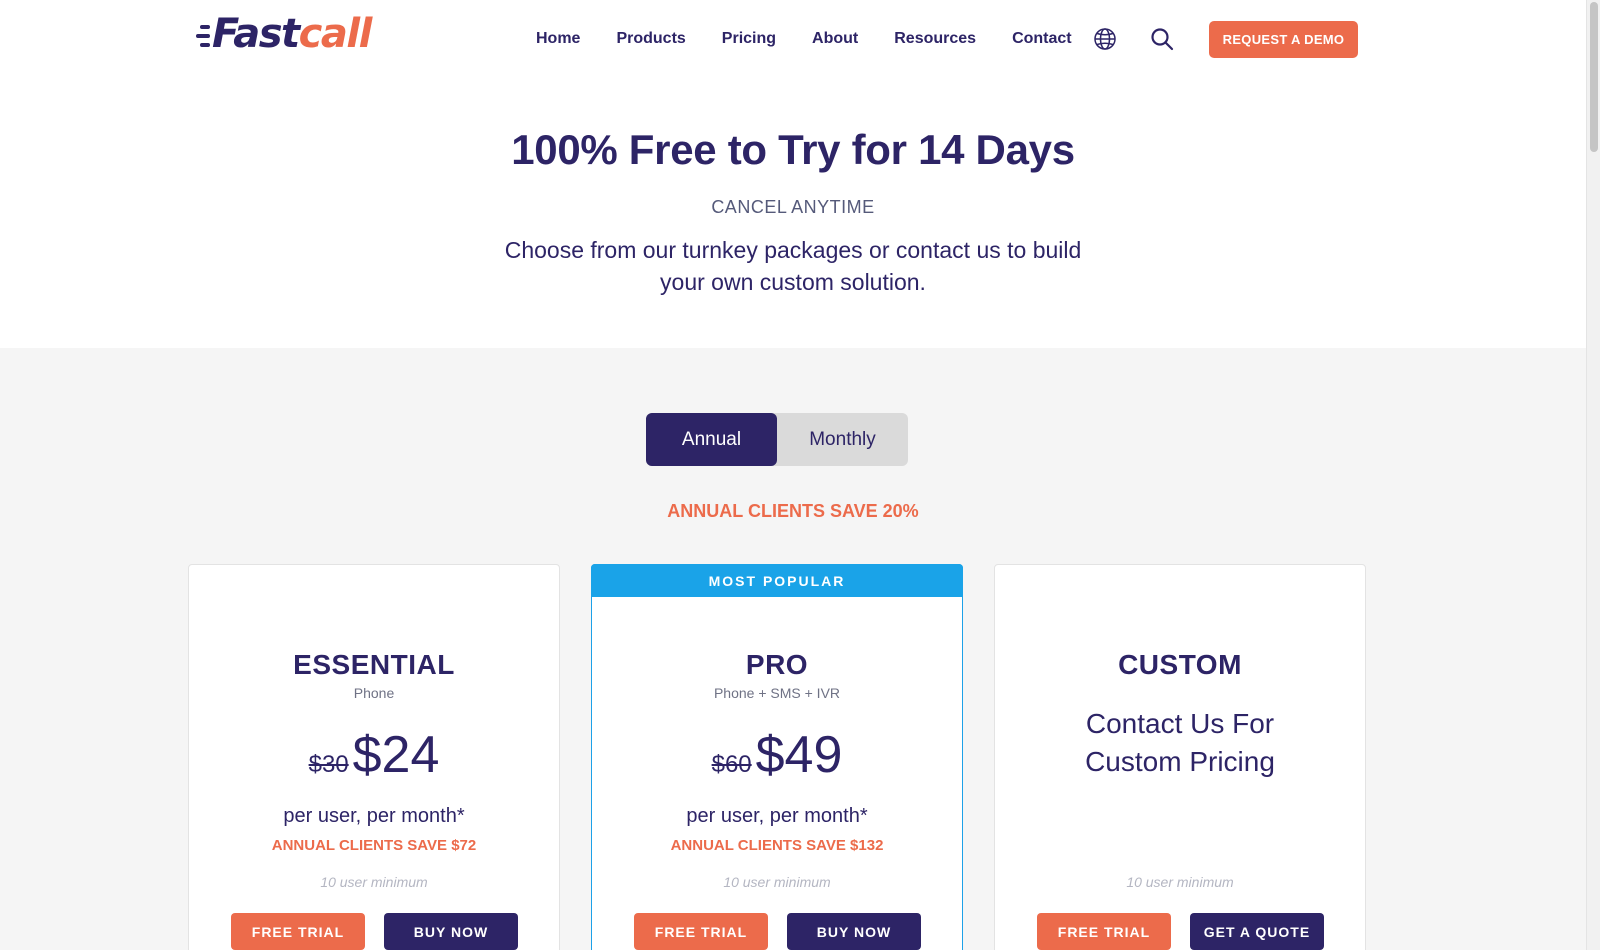 Image resolution: width=1600 pixels, height=950 pixels. What do you see at coordinates (1593, 475) in the screenshot?
I see `page-scrollbar` at bounding box center [1593, 475].